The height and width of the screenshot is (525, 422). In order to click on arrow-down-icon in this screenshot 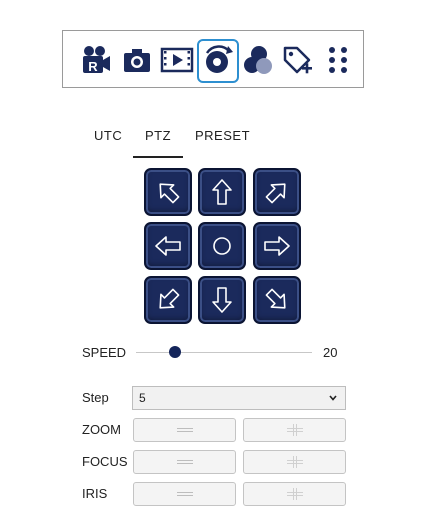, I will do `click(222, 300)`.